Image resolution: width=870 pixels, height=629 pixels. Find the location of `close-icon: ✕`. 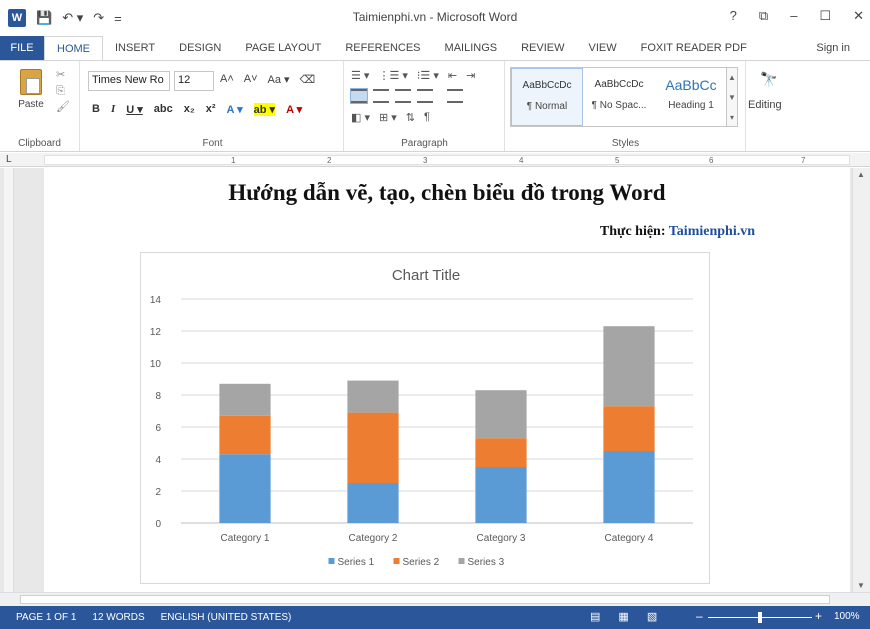

close-icon: ✕ is located at coordinates (858, 16).